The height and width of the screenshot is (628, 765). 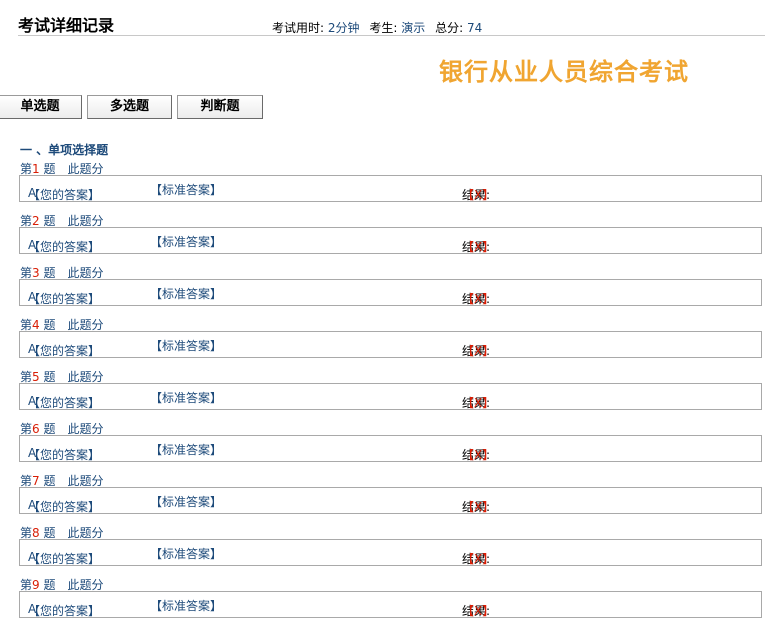 I want to click on question-number: 3, so click(x=36, y=273).